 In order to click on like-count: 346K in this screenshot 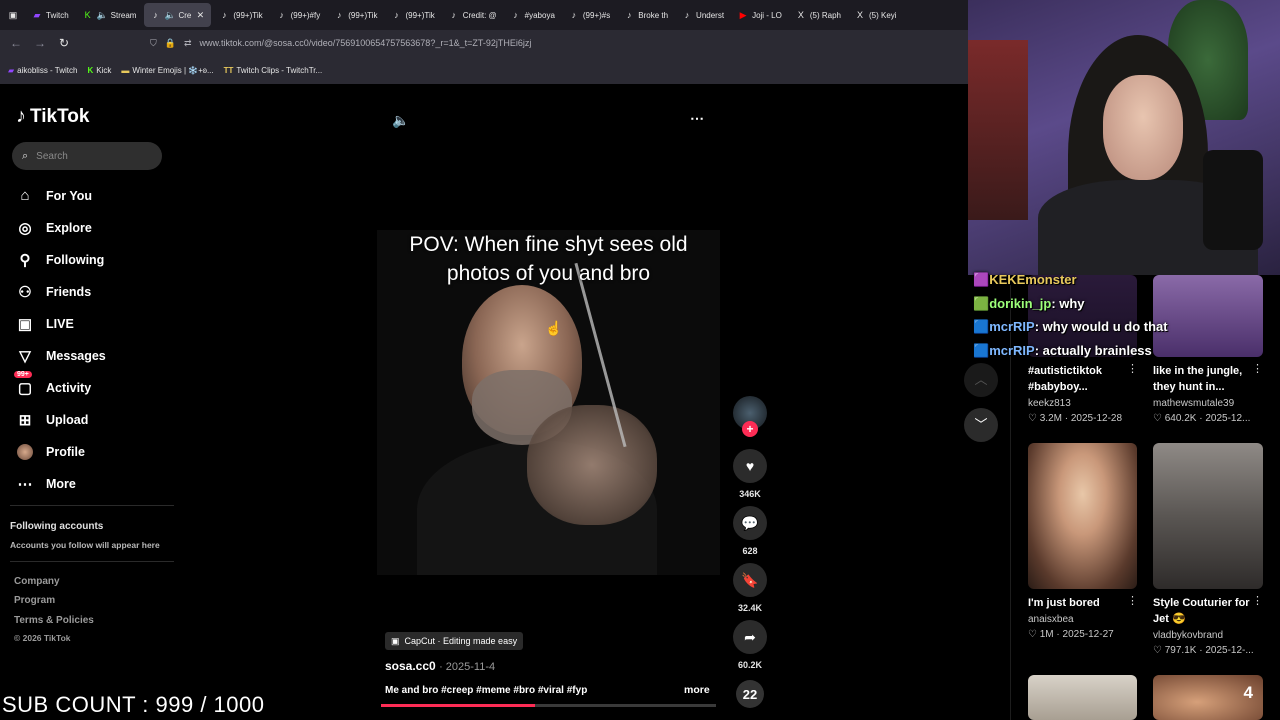, I will do `click(750, 494)`.